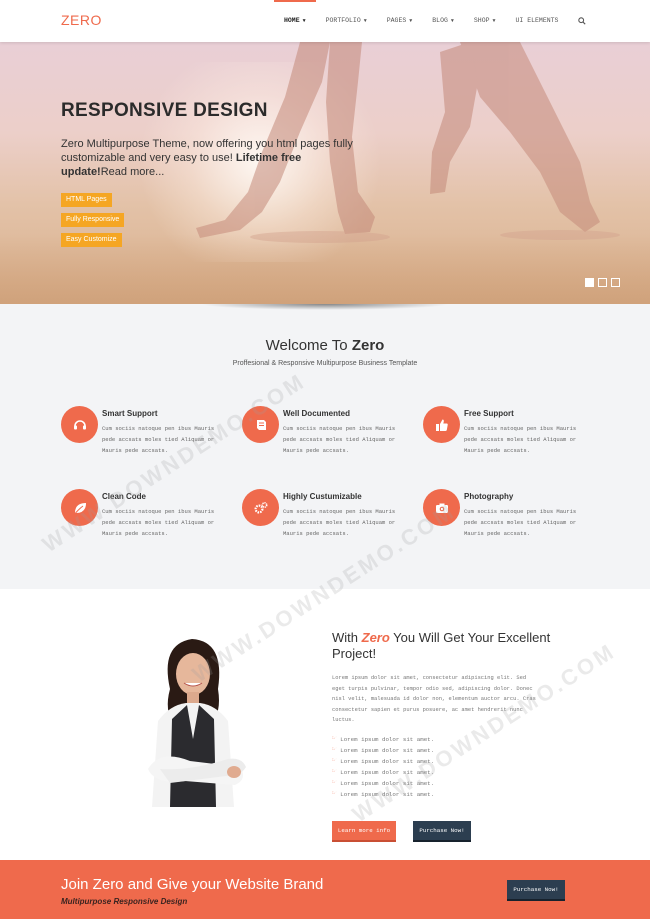 The height and width of the screenshot is (919, 650). What do you see at coordinates (396, 20) in the screenshot?
I see `nav-label: PAGES` at bounding box center [396, 20].